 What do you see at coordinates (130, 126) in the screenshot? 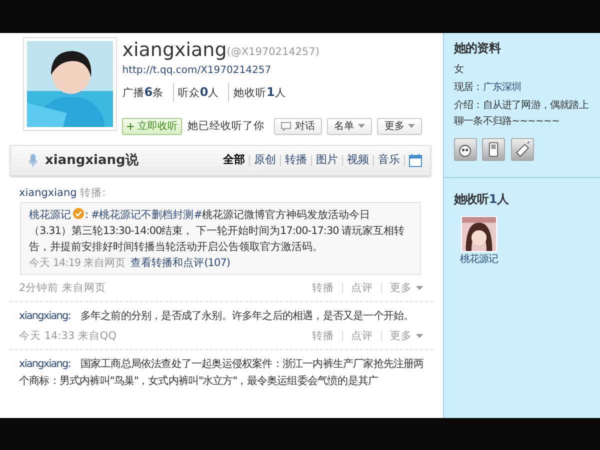
I see `plus-icon` at bounding box center [130, 126].